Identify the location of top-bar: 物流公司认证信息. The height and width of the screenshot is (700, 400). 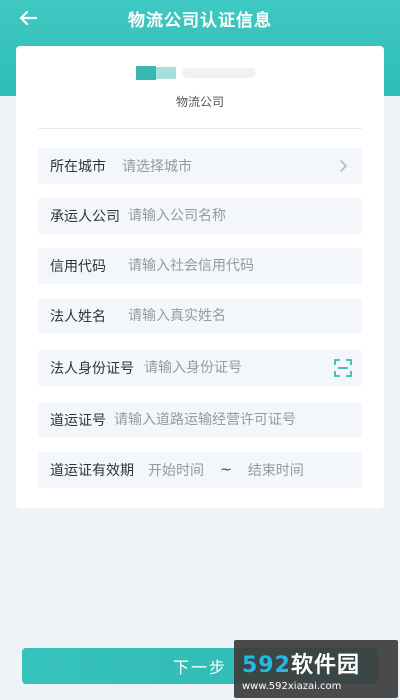
(200, 18).